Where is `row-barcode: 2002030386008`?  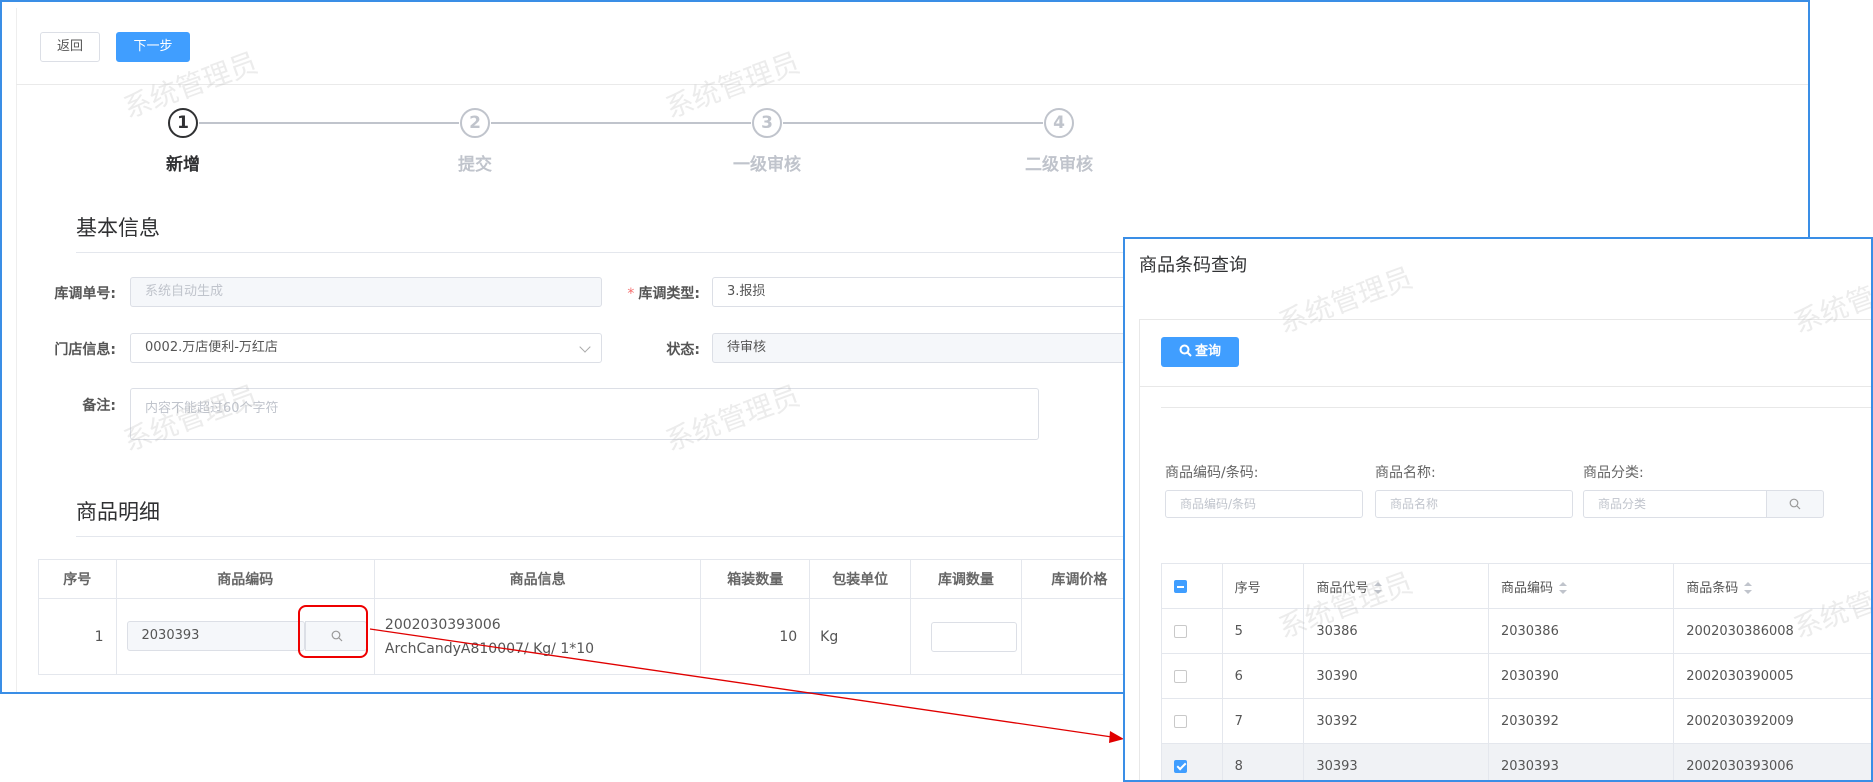 row-barcode: 2002030386008 is located at coordinates (1772, 631).